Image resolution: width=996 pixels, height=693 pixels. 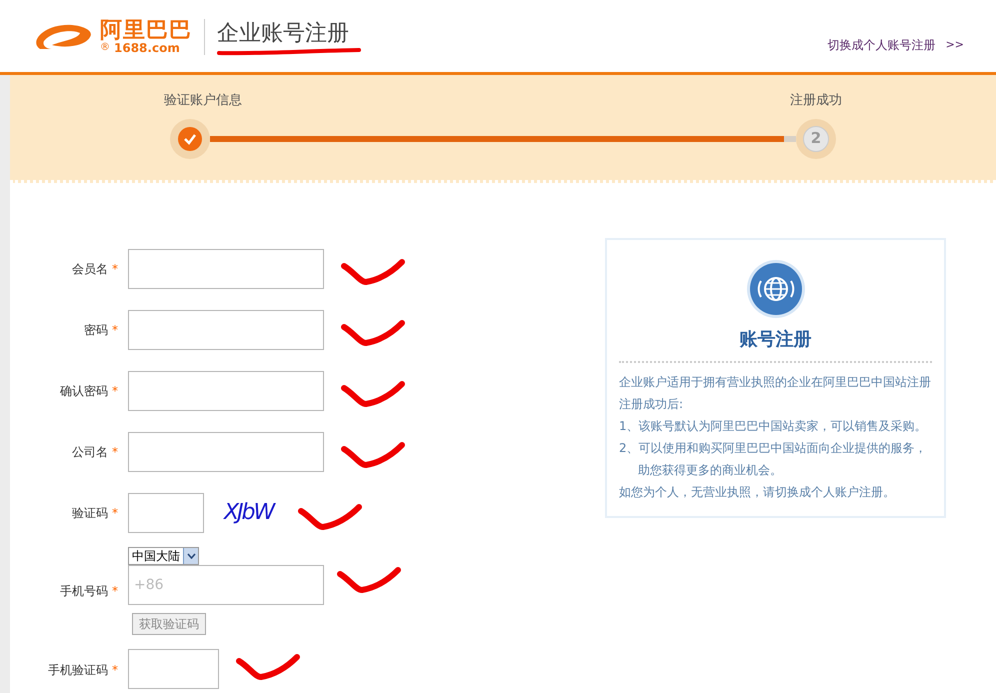 What do you see at coordinates (90, 452) in the screenshot?
I see `field-label: 公司名` at bounding box center [90, 452].